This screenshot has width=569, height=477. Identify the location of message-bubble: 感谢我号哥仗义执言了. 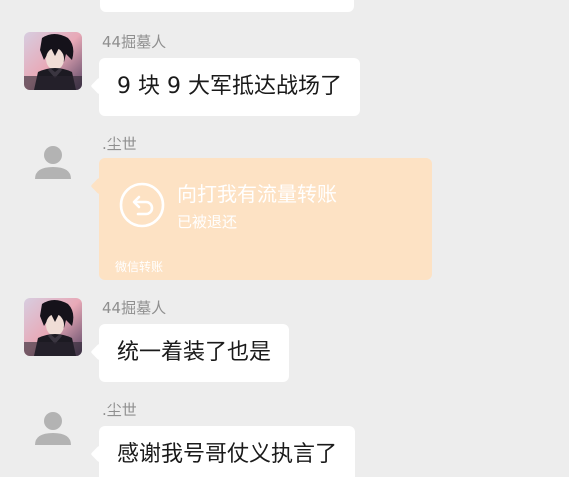
(227, 451).